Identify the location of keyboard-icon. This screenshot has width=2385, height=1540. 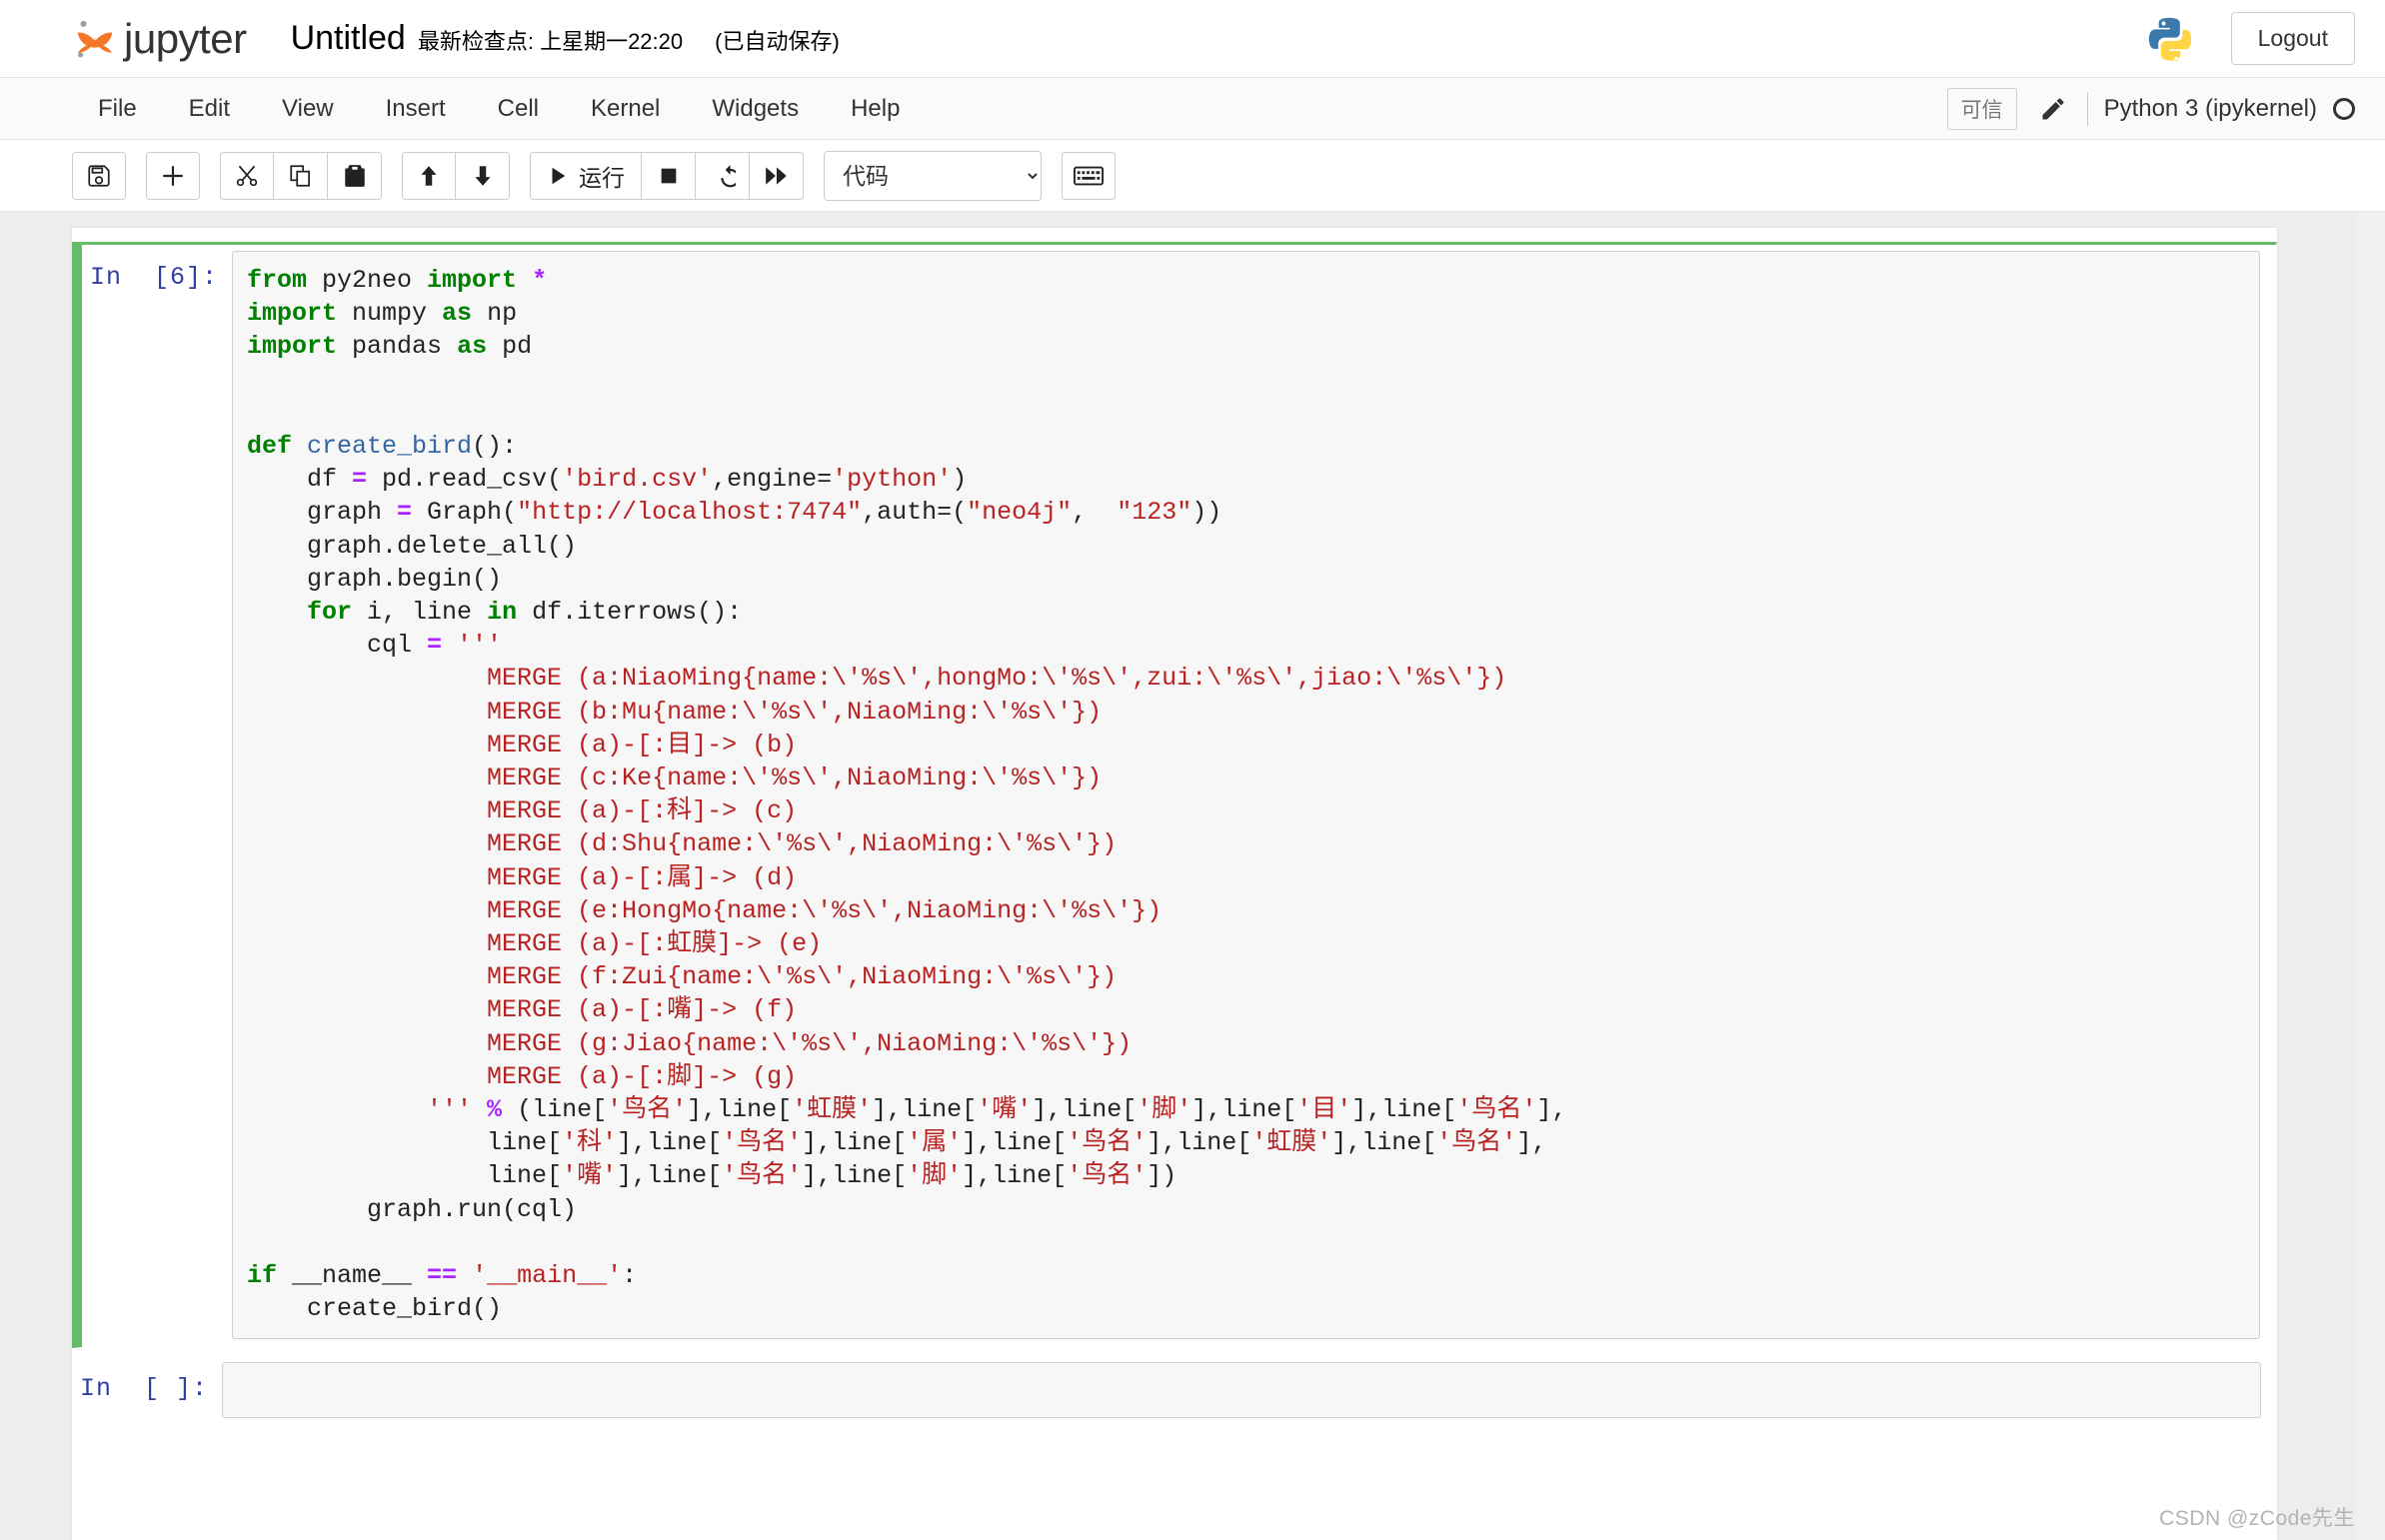
(1089, 175).